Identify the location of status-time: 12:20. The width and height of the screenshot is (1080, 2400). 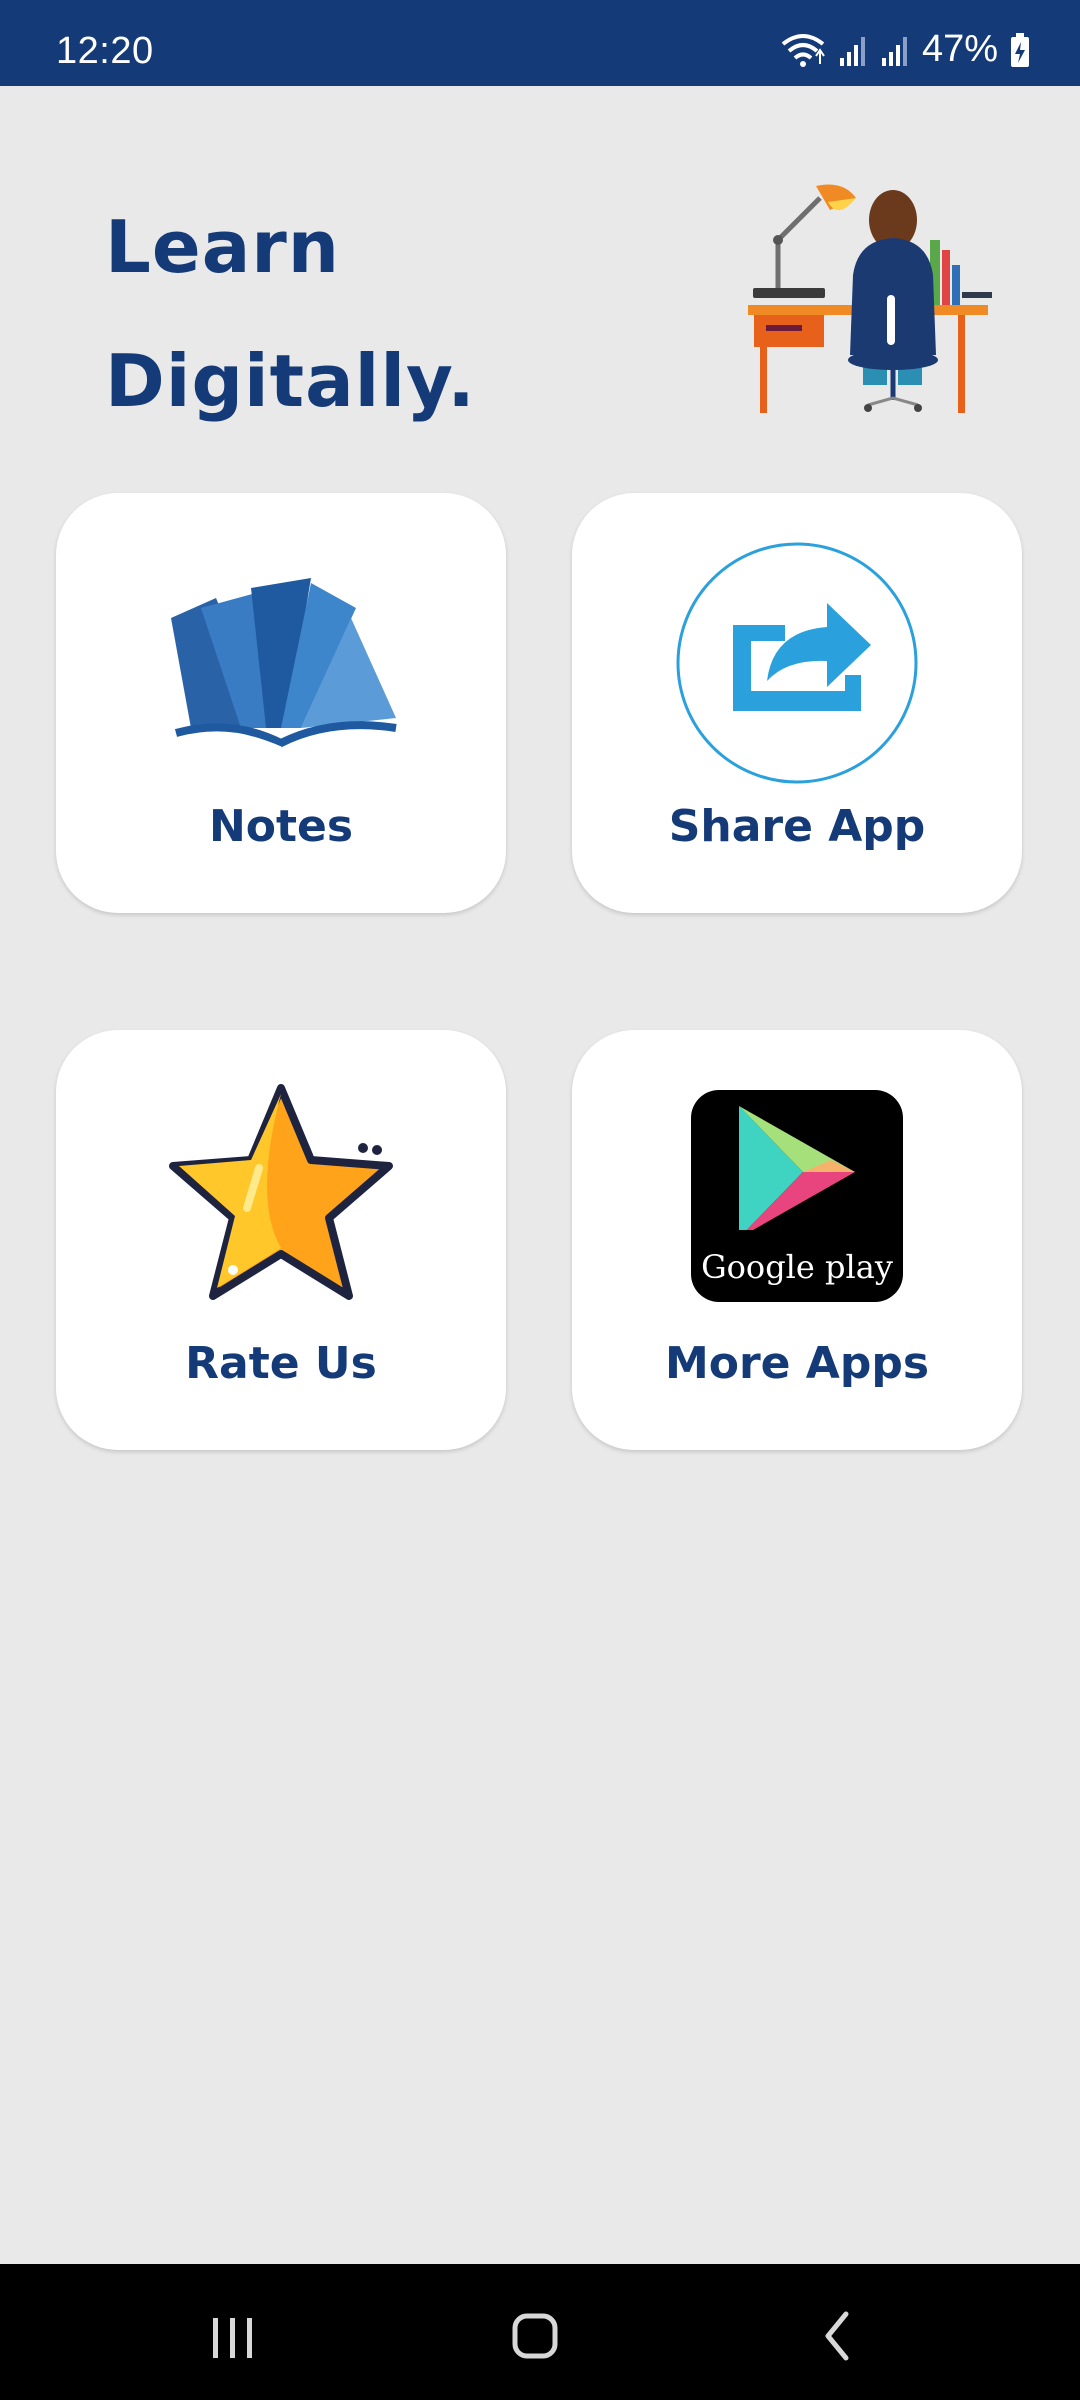
(105, 51).